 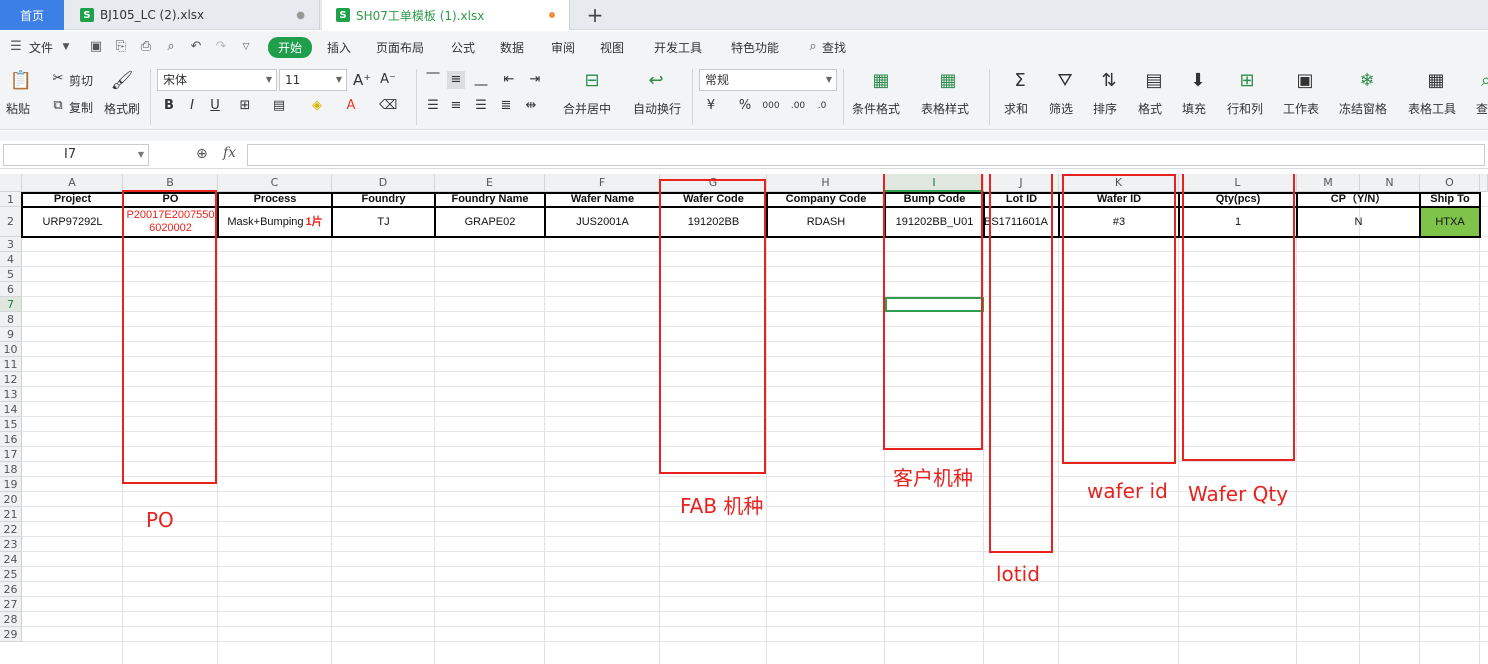 What do you see at coordinates (290, 47) in the screenshot?
I see `menu-home: 开始` at bounding box center [290, 47].